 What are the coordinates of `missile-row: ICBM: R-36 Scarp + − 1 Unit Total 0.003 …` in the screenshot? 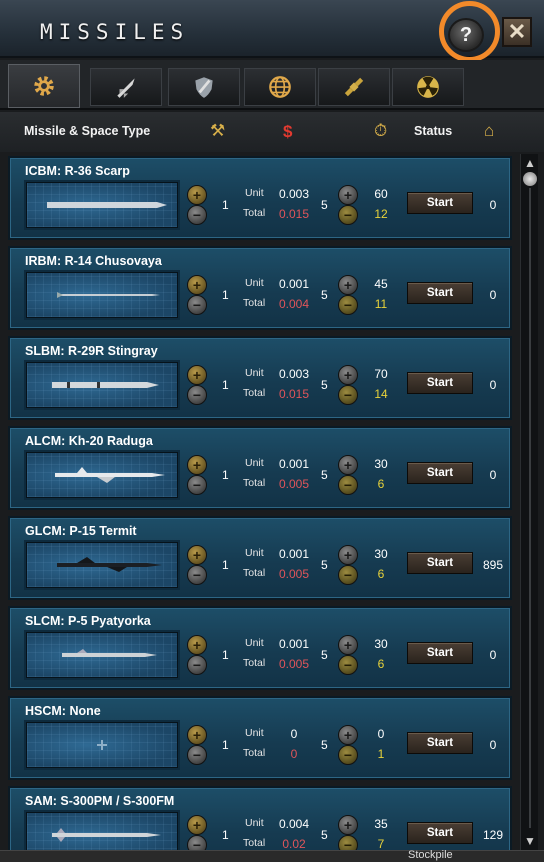 It's located at (260, 198).